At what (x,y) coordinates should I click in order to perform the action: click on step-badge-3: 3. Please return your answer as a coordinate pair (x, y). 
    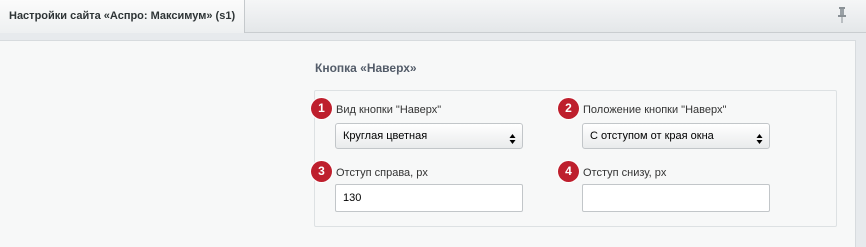
    Looking at the image, I should click on (321, 171).